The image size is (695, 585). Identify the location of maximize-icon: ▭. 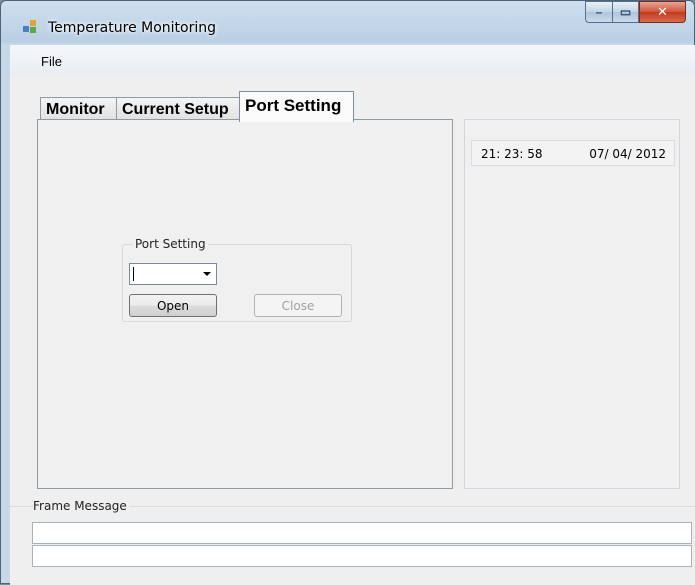
(625, 12).